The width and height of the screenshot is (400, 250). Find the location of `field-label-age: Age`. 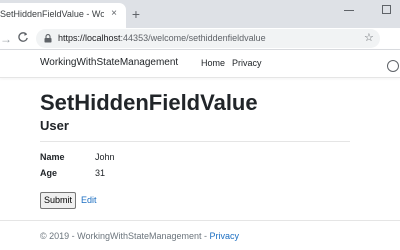

field-label-age: Age is located at coordinates (49, 173).